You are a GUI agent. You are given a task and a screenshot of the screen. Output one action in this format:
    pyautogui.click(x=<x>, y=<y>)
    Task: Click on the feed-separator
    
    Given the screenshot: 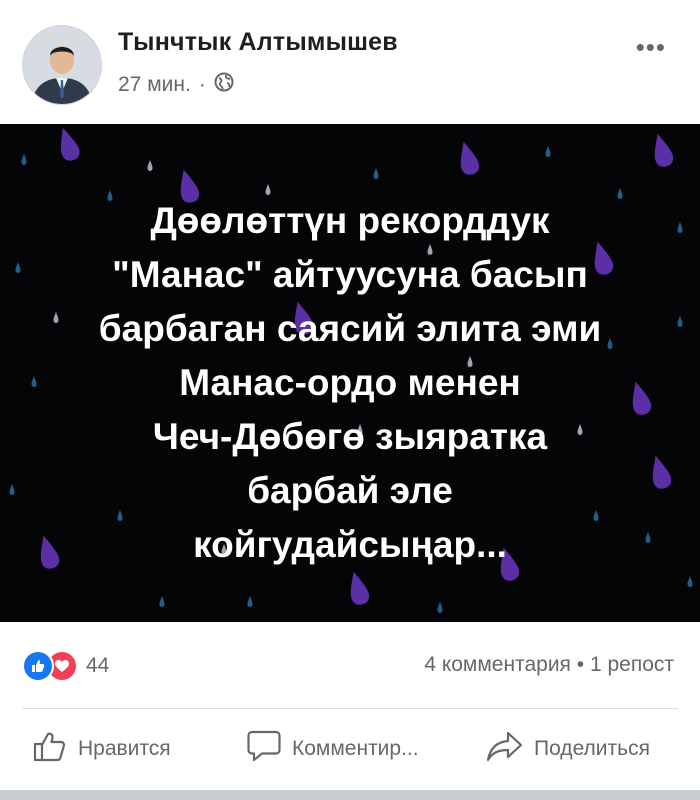 What is the action you would take?
    pyautogui.click(x=350, y=795)
    